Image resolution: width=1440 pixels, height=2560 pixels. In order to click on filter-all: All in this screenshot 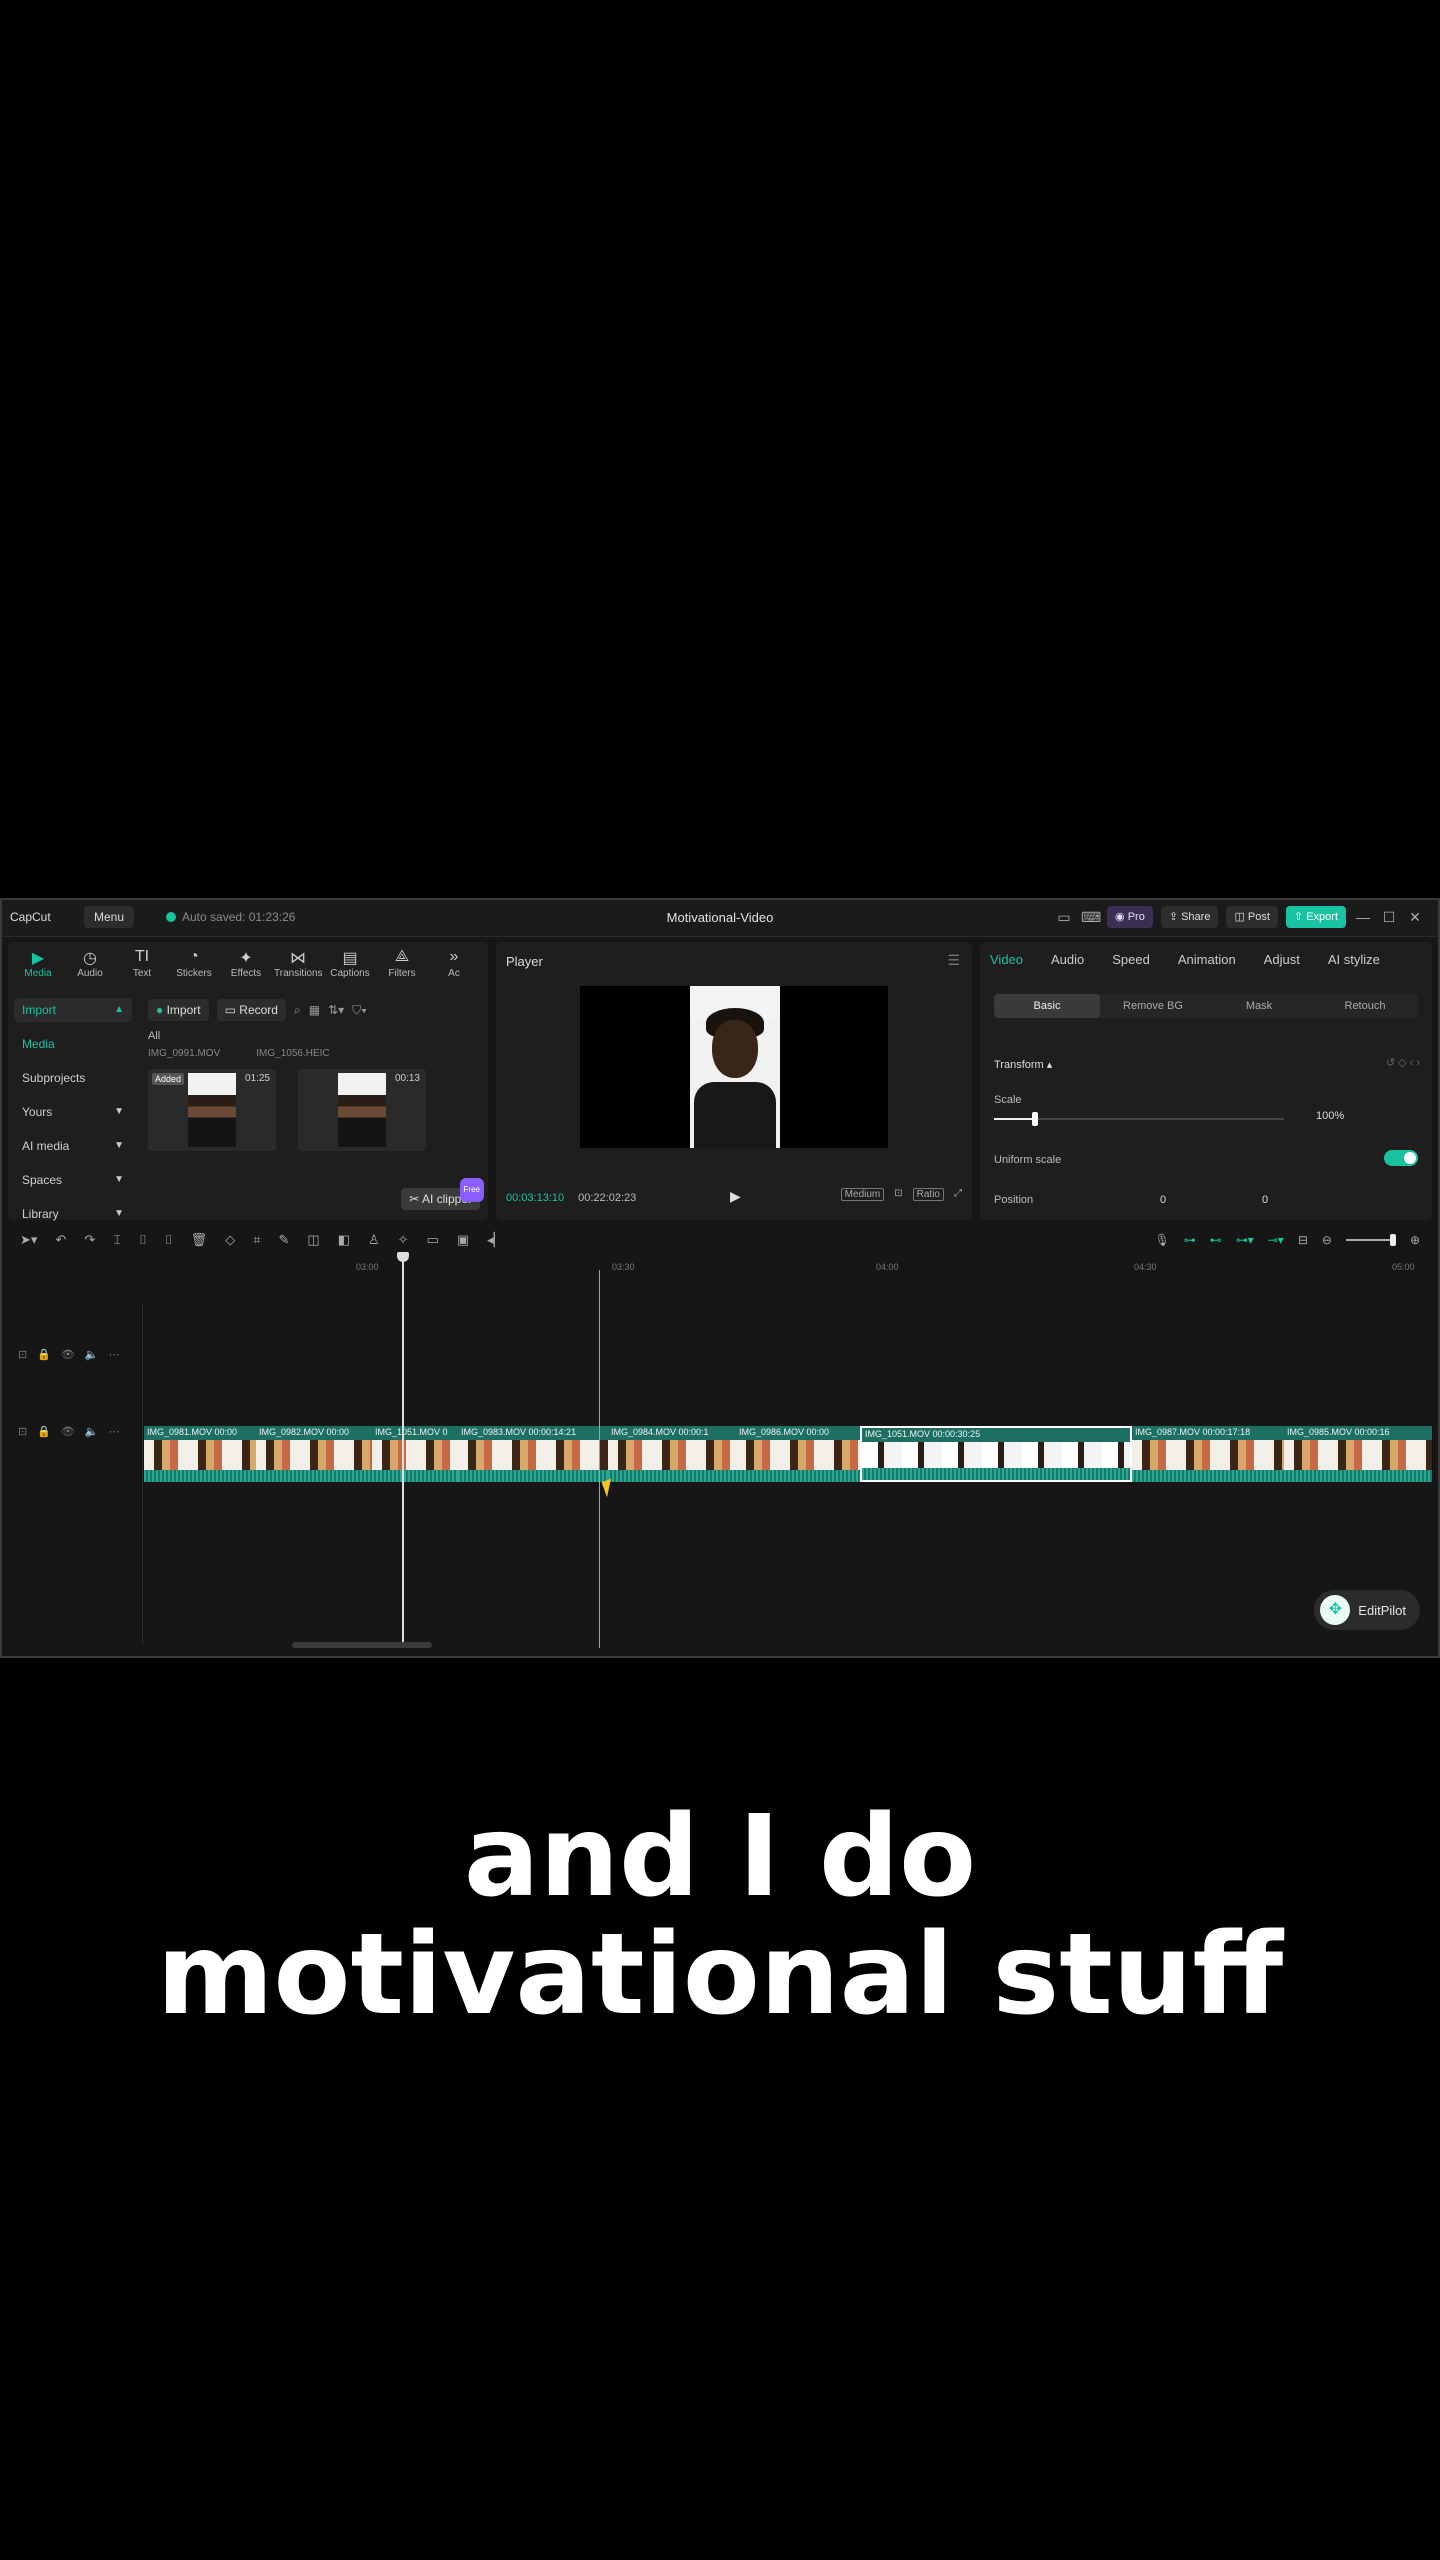, I will do `click(315, 1036)`.